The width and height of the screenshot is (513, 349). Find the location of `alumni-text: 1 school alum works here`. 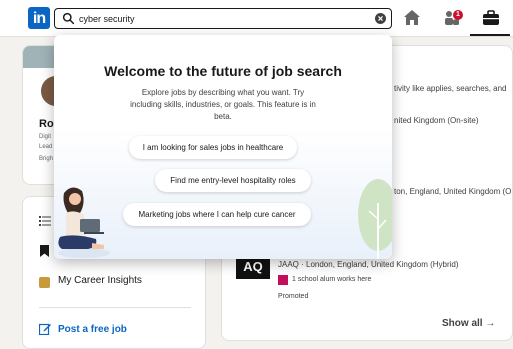

alumni-text: 1 school alum works here is located at coordinates (332, 279).